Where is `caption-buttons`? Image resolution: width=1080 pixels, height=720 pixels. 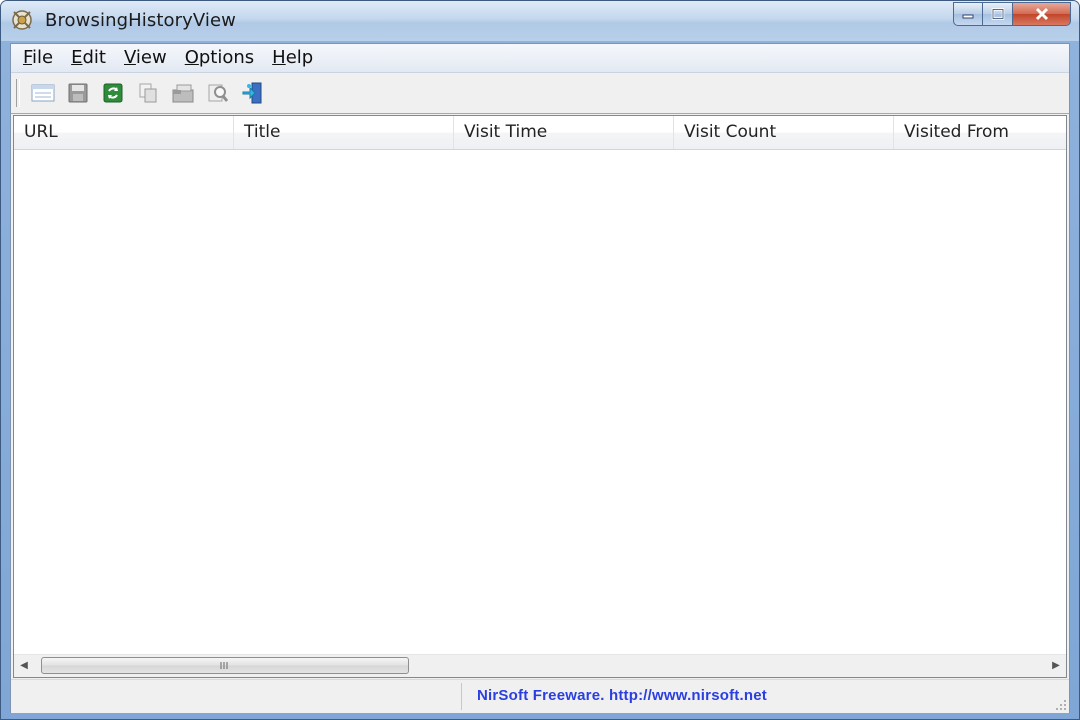 caption-buttons is located at coordinates (1012, 14).